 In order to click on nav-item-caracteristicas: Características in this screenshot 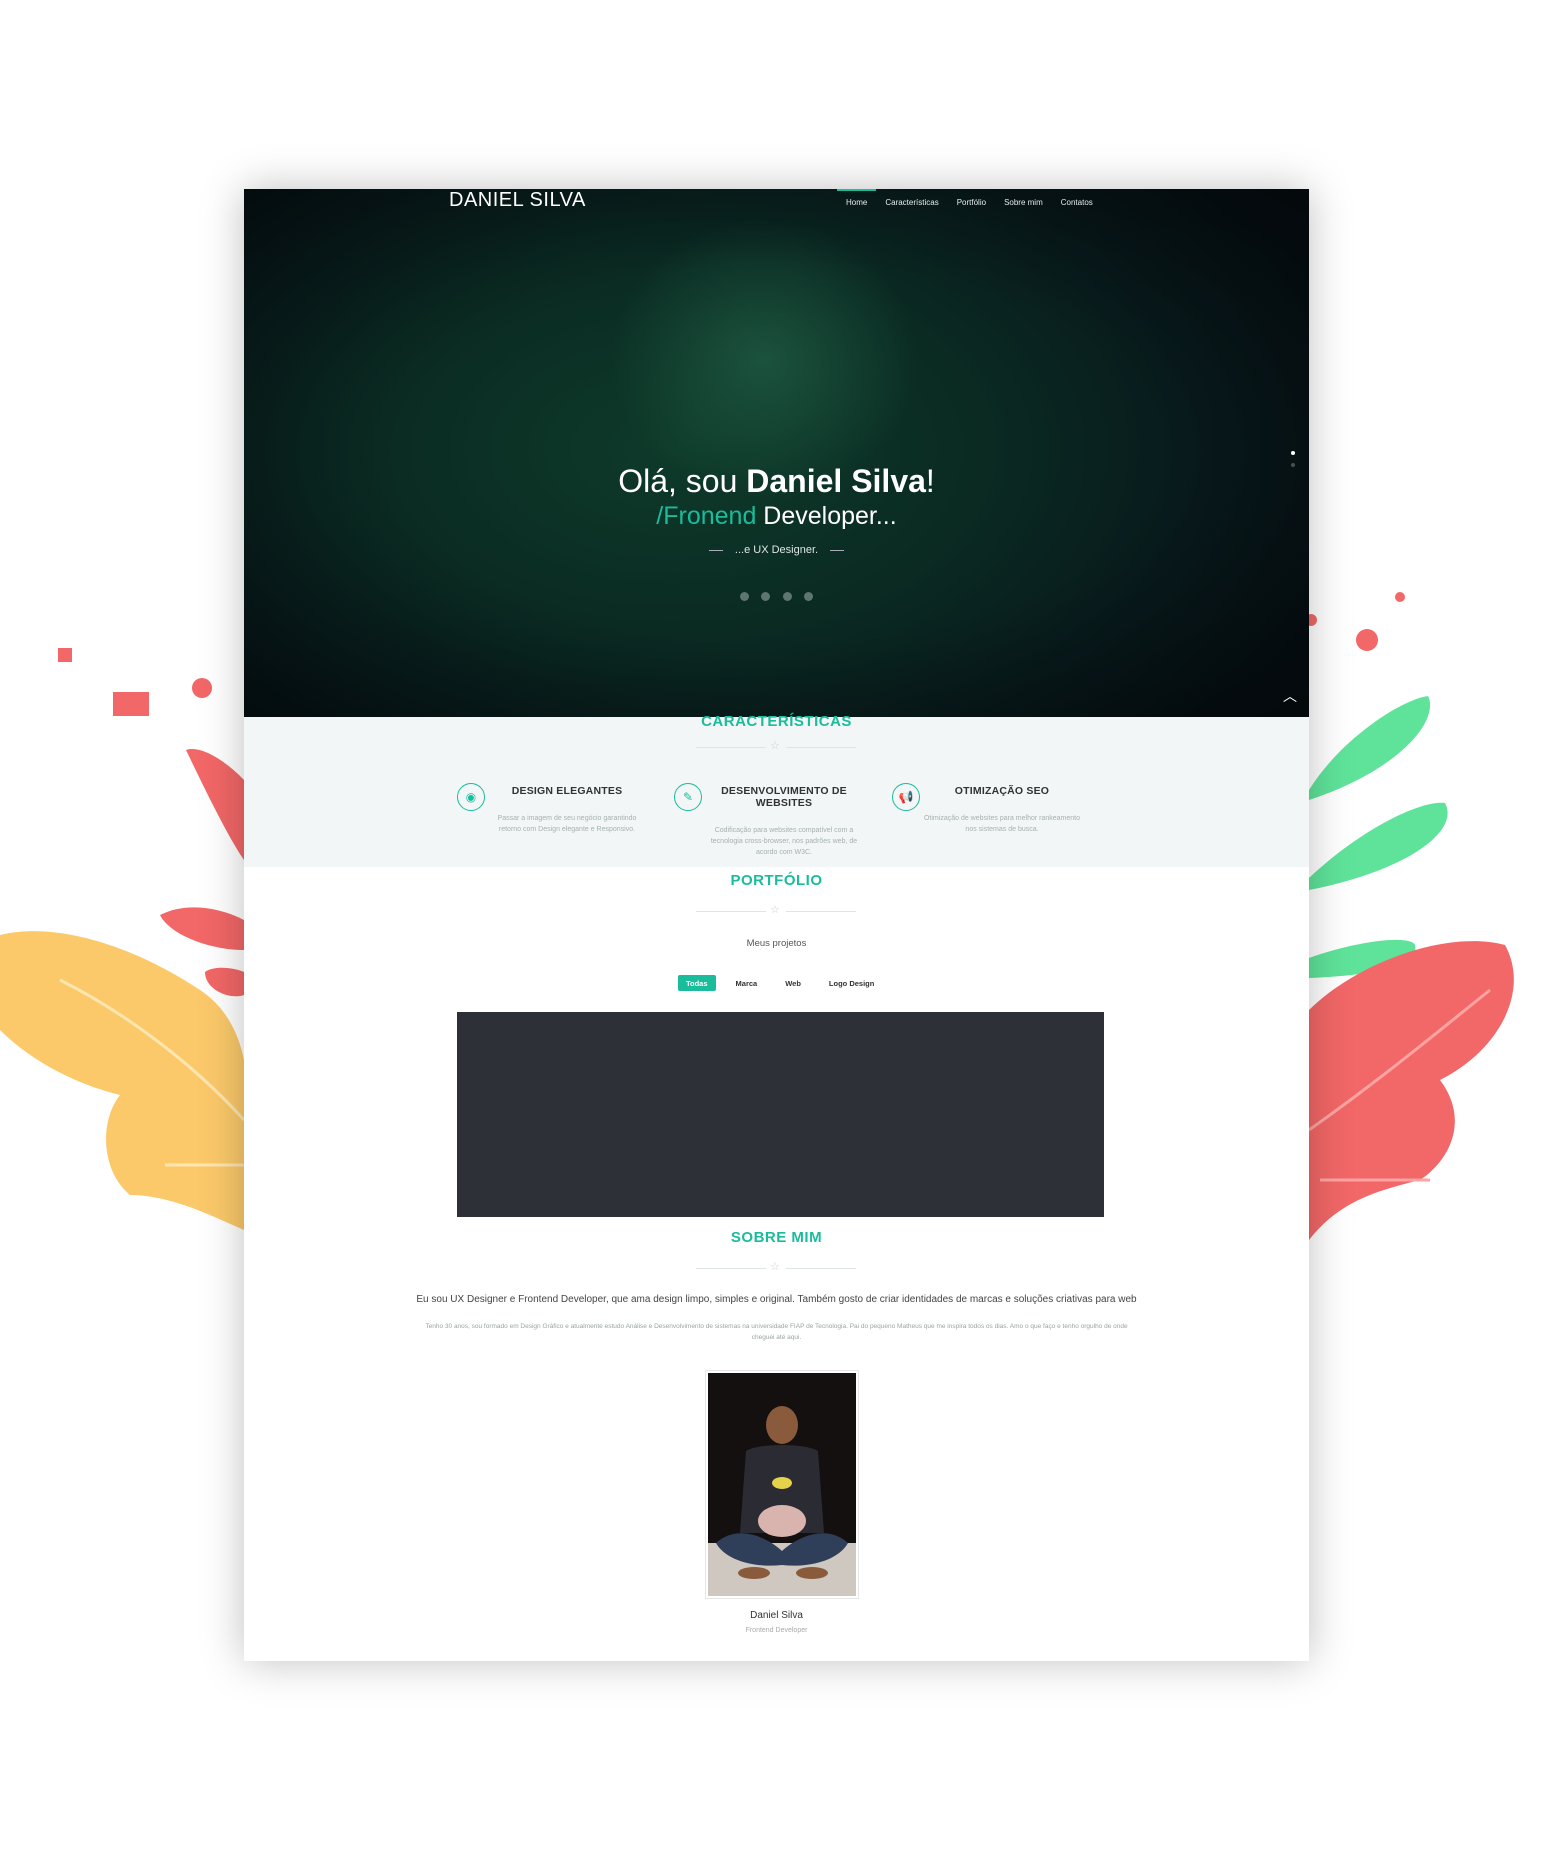, I will do `click(911, 199)`.